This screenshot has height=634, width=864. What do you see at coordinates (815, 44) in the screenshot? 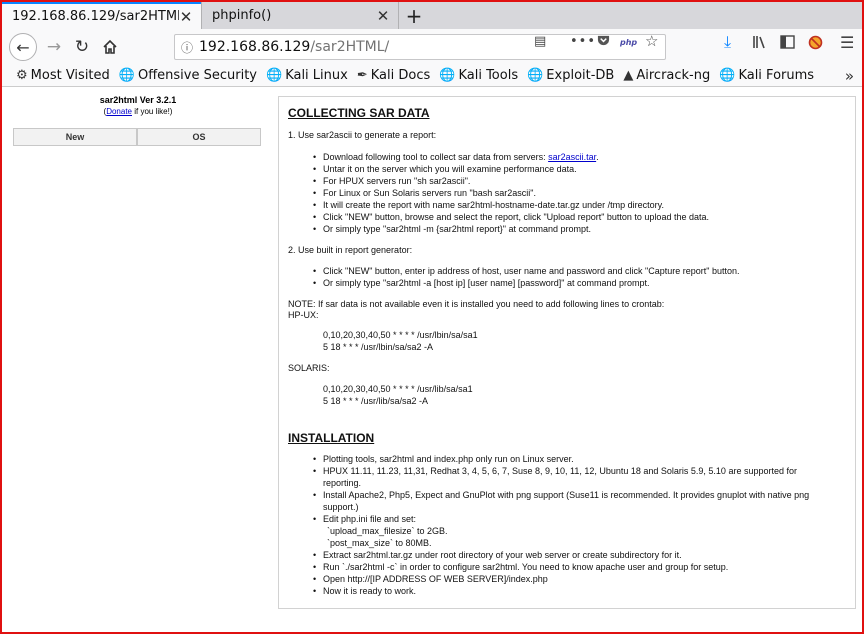
I see `blocked-extension-icon` at bounding box center [815, 44].